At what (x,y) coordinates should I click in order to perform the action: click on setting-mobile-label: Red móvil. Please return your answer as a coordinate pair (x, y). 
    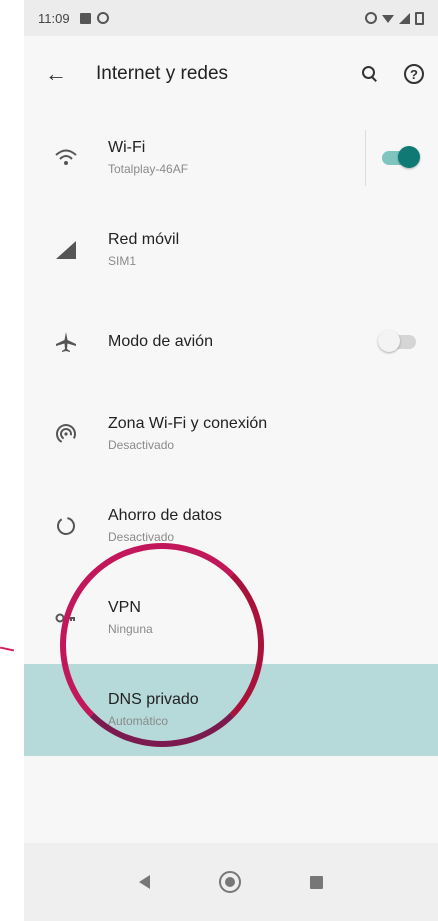
    Looking at the image, I should click on (144, 239).